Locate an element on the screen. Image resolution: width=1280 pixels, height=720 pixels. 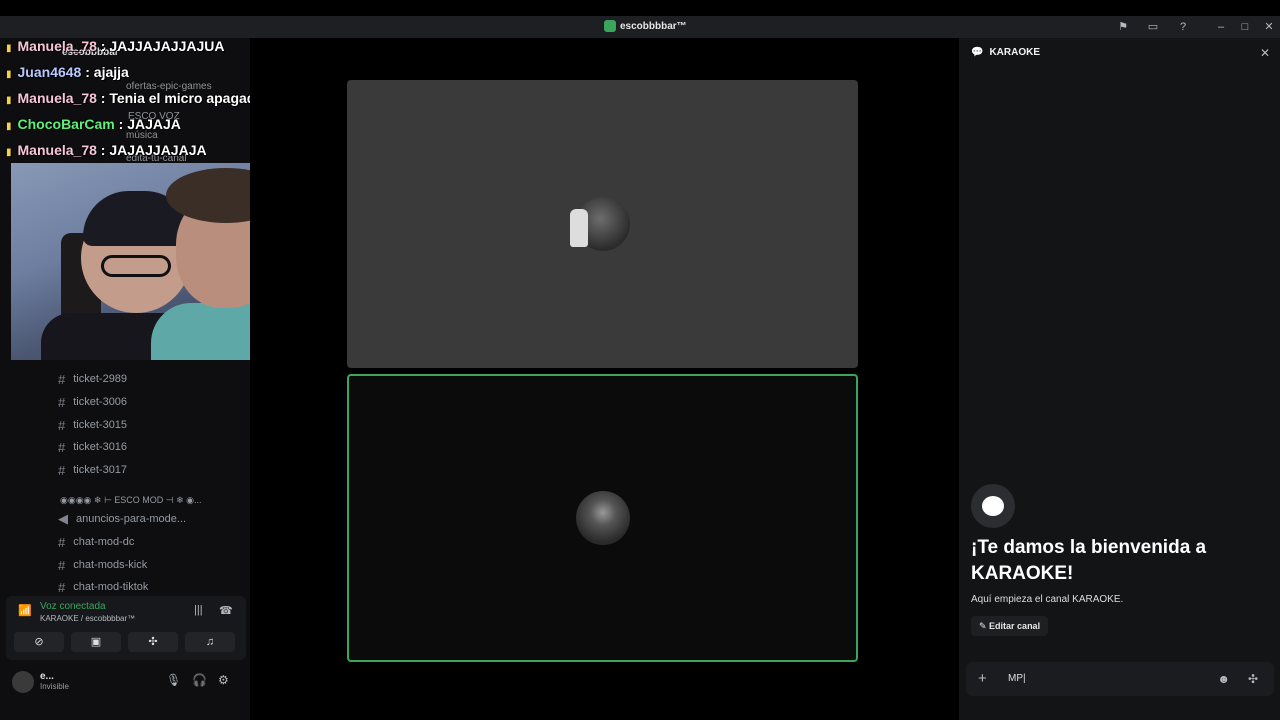
edit-channel-button: ✎ Editar canal is located at coordinates (1010, 626).